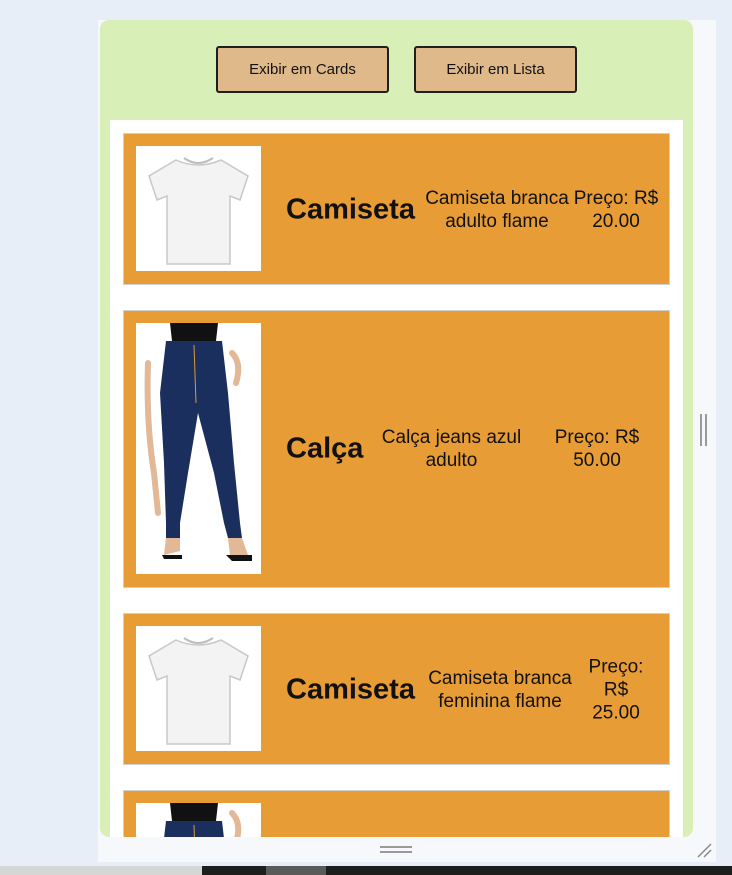  Describe the element at coordinates (296, 870) in the screenshot. I see `taskbar-tab` at that location.